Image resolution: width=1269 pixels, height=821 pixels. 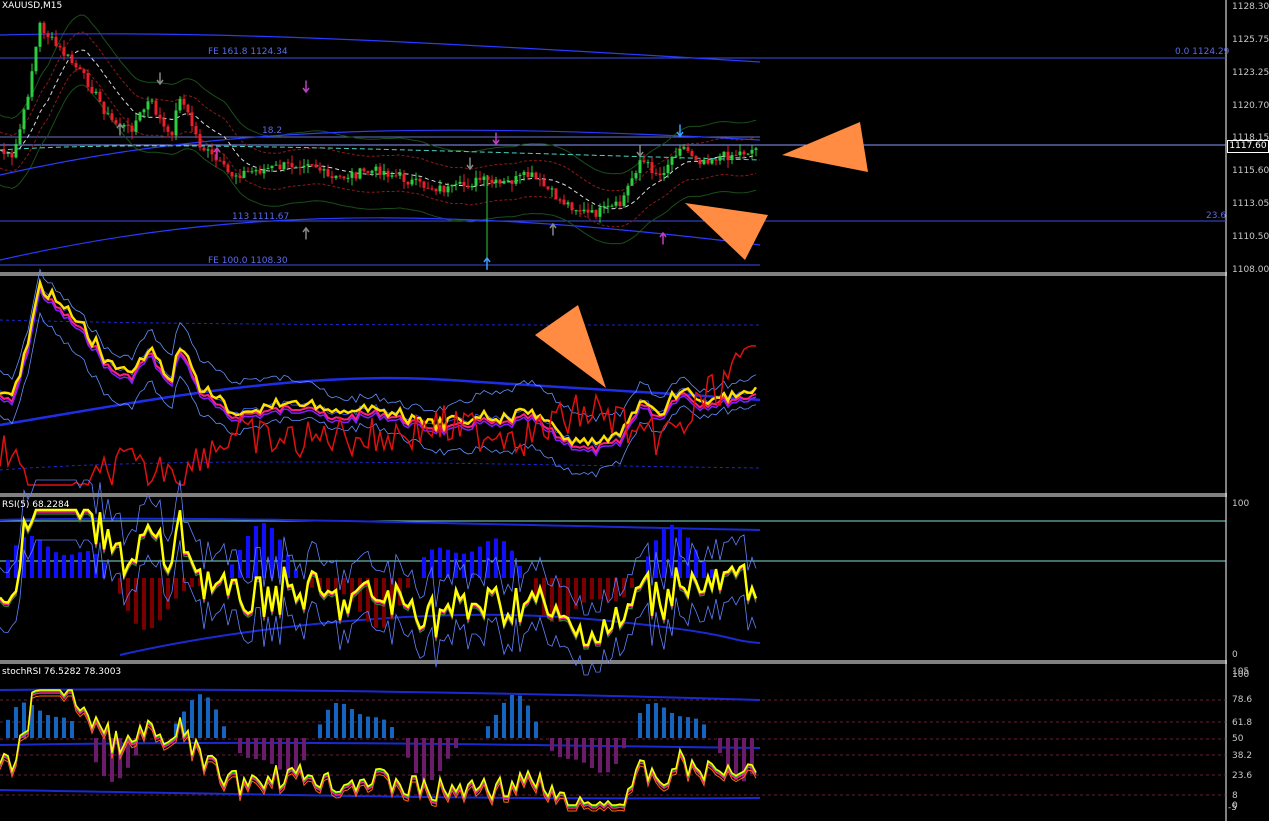 What do you see at coordinates (379, 362) in the screenshot?
I see `indicator-main-line` at bounding box center [379, 362].